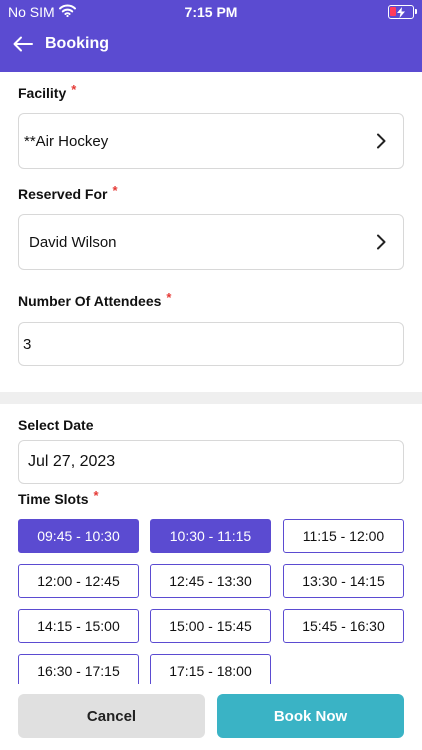  Describe the element at coordinates (211, 462) in the screenshot. I see `date-picker: Jul 27, 2023` at that location.